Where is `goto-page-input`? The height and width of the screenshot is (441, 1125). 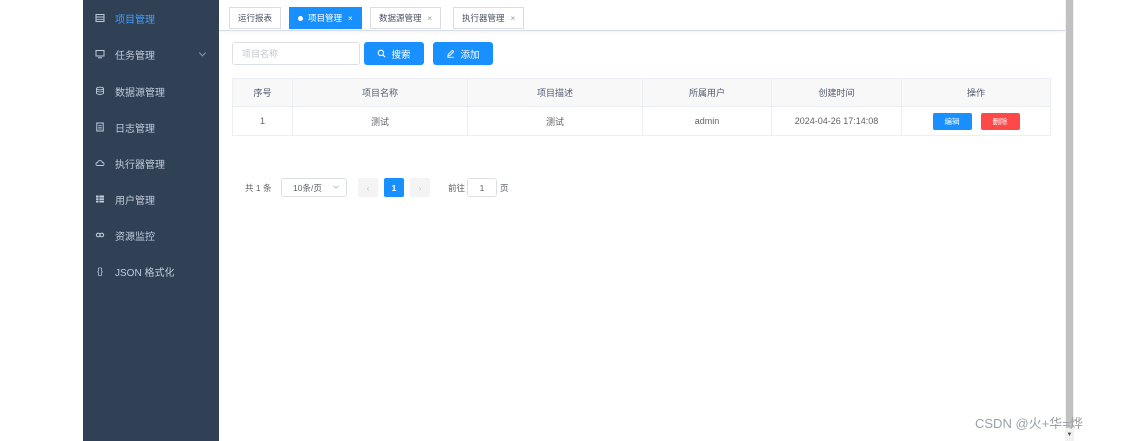
goto-page-input is located at coordinates (482, 187).